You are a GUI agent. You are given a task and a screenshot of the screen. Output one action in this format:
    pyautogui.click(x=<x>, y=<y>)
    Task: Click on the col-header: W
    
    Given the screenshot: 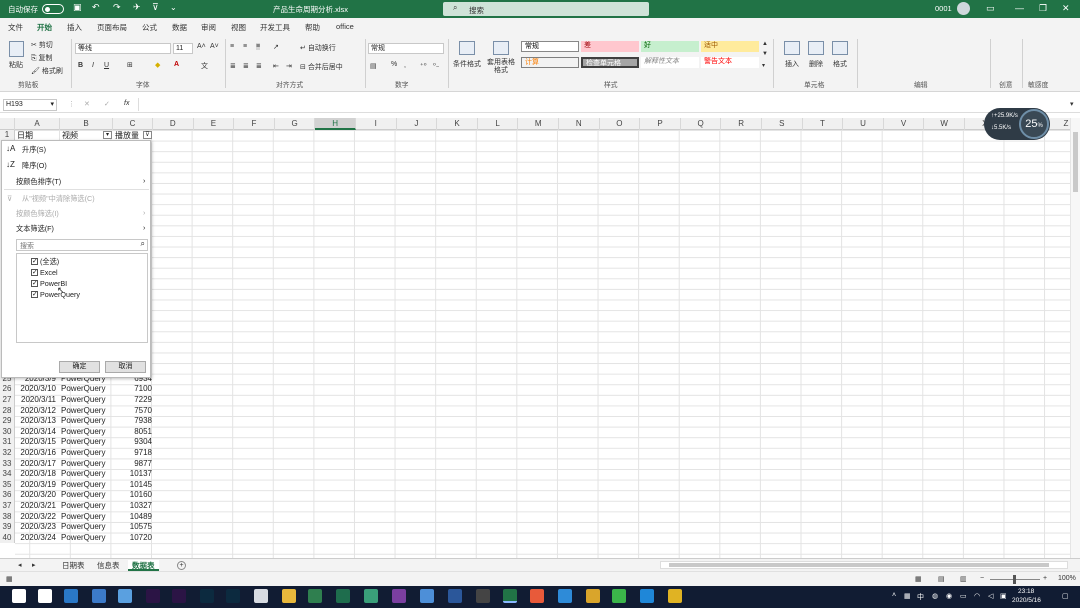 What is the action you would take?
    pyautogui.click(x=944, y=124)
    